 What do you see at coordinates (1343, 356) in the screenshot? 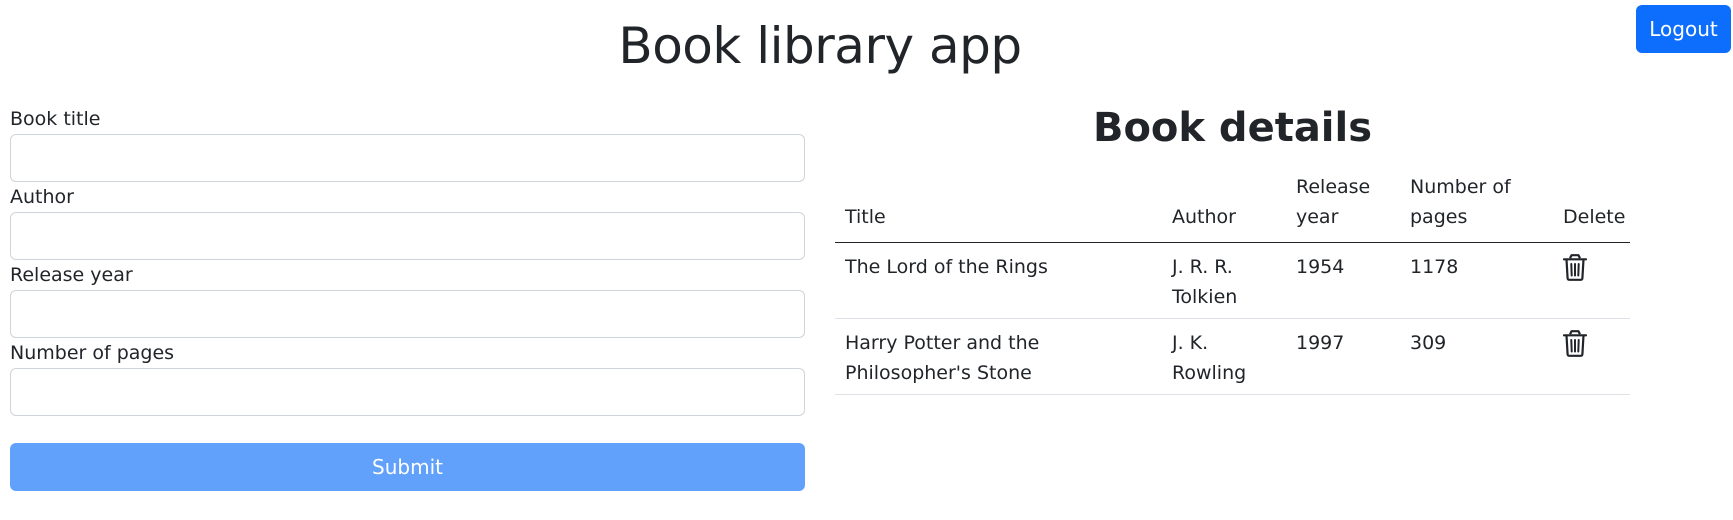
I see `cell-release-year: 1997` at bounding box center [1343, 356].